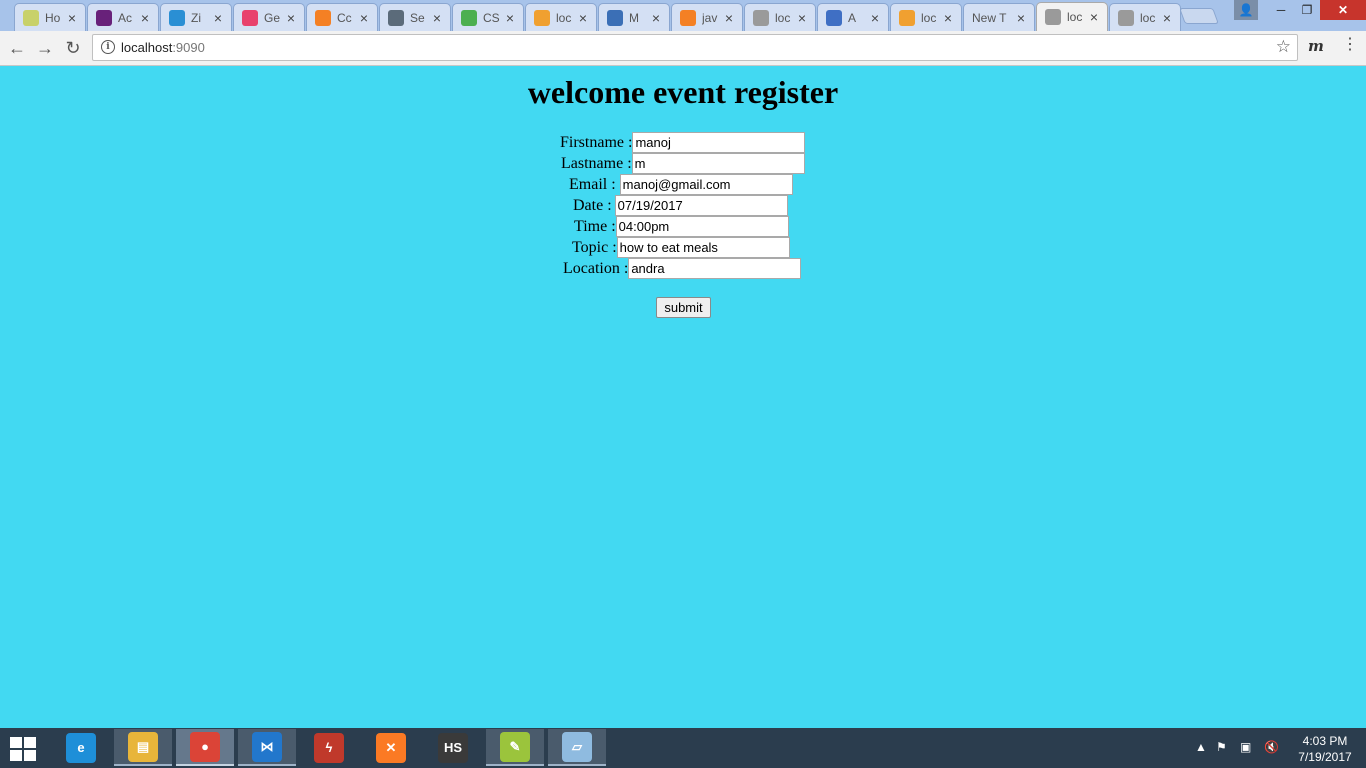  I want to click on browser-tab: Ac ×, so click(123, 17).